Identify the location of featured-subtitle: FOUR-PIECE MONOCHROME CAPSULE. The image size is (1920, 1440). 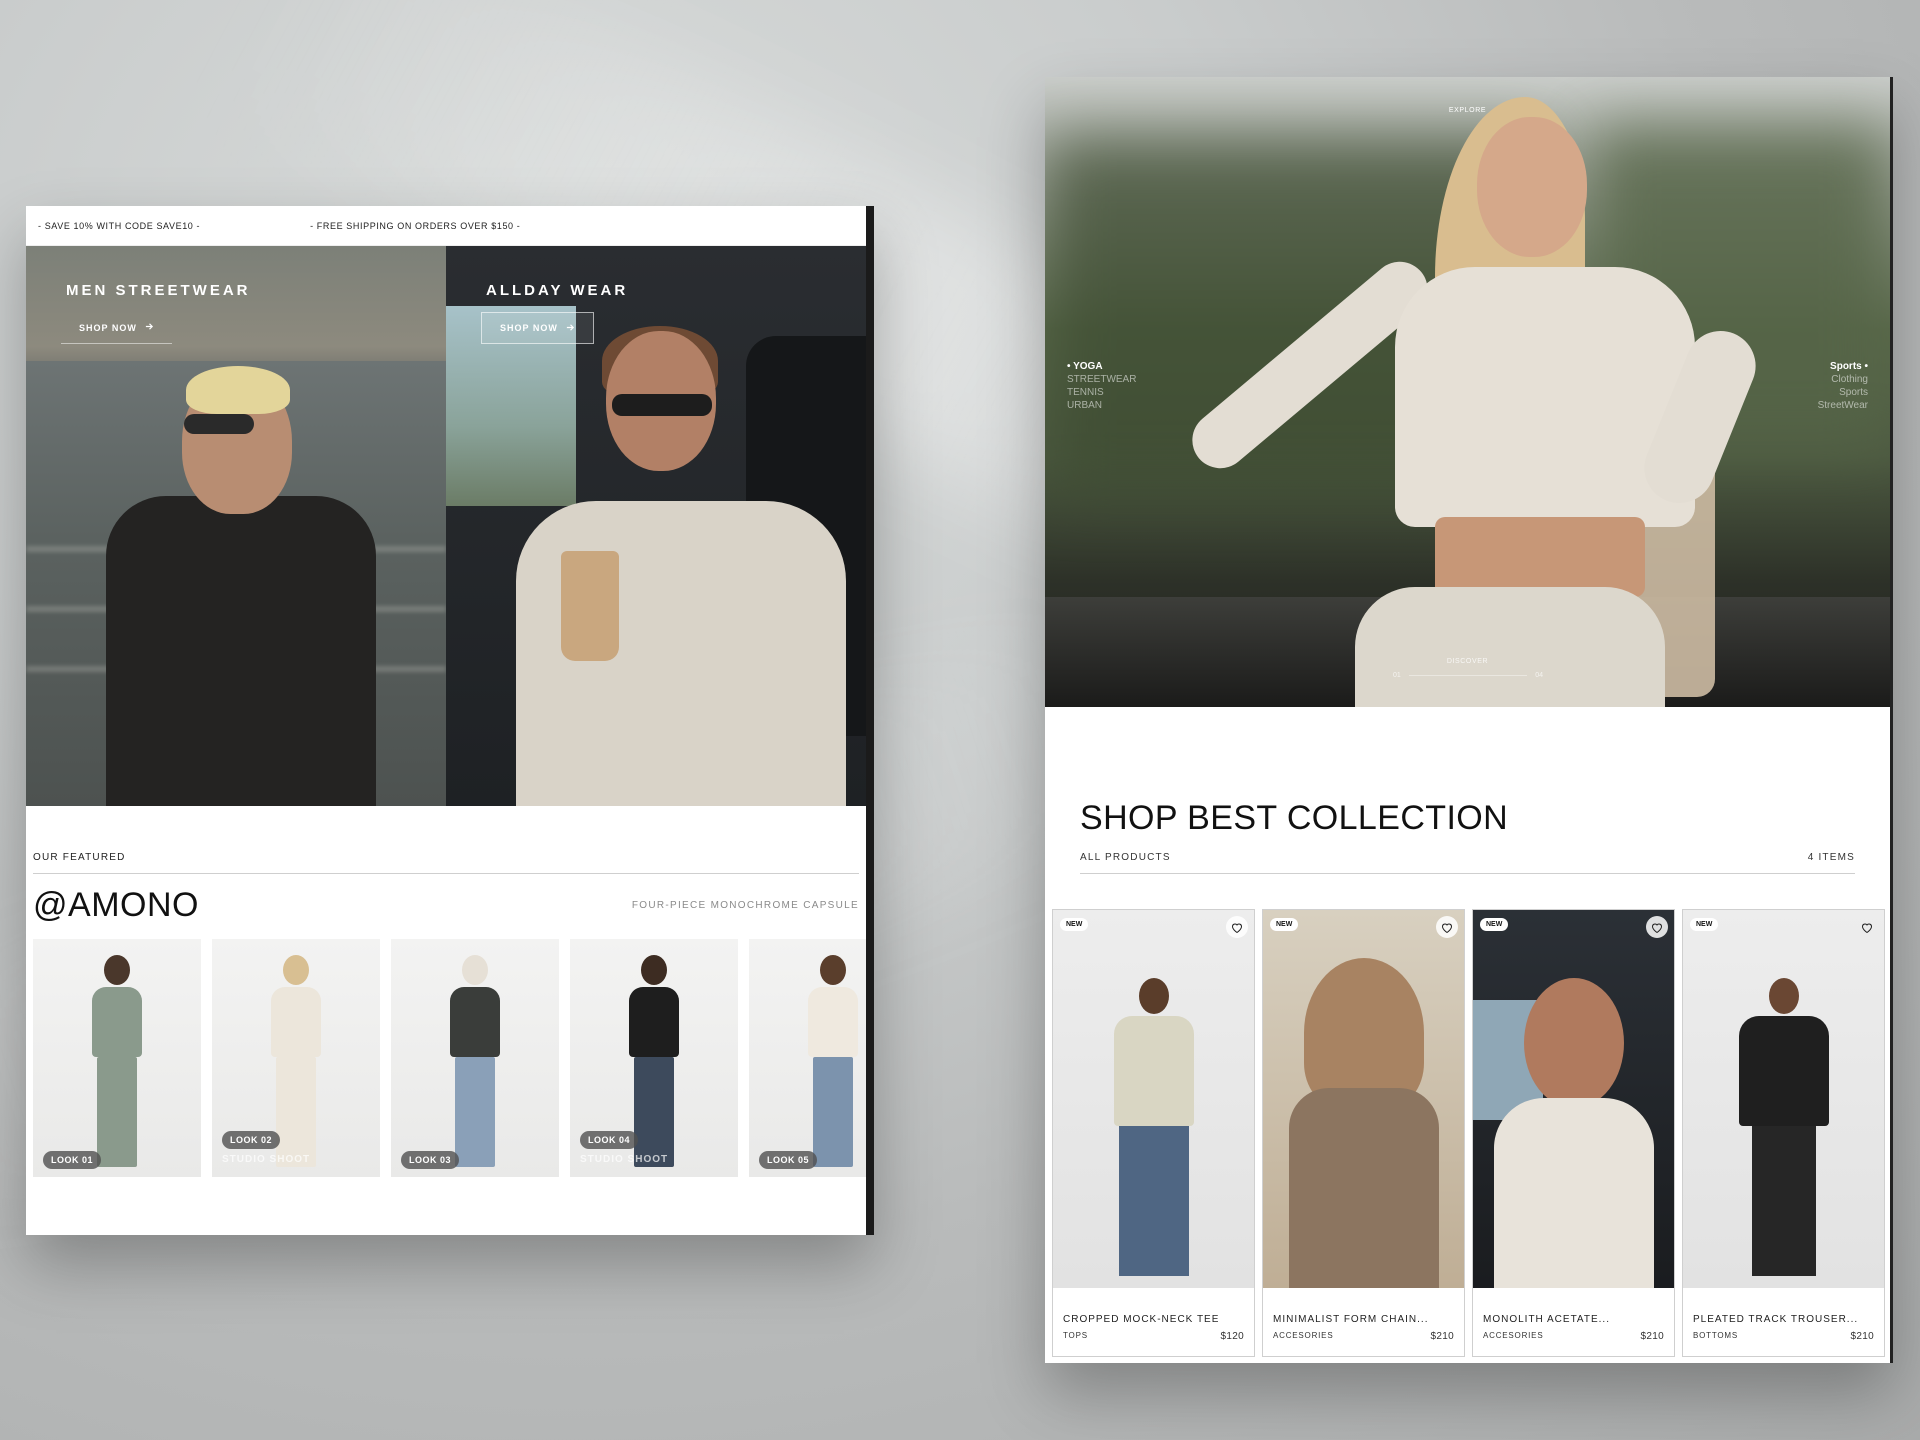
(745, 905).